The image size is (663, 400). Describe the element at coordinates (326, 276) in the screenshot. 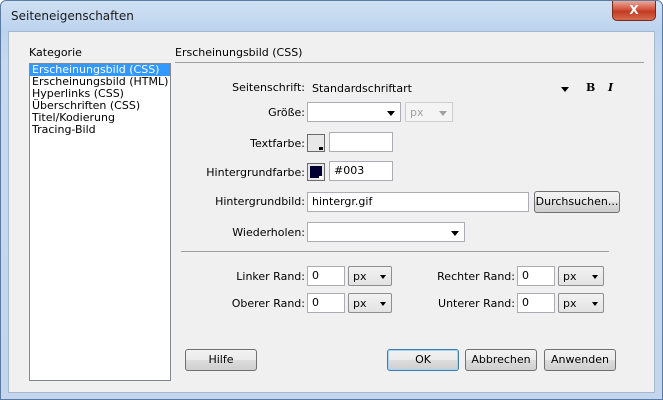

I see `left-margin-field: 0` at that location.